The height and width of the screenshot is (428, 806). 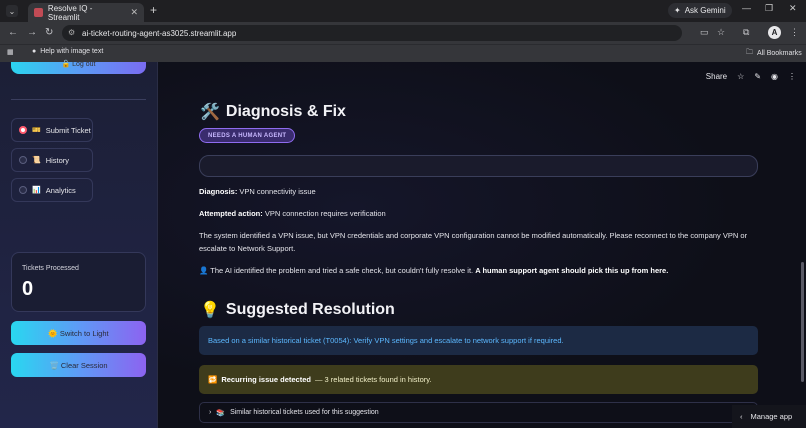 I want to click on sidebar-item-label: History, so click(x=57, y=160).